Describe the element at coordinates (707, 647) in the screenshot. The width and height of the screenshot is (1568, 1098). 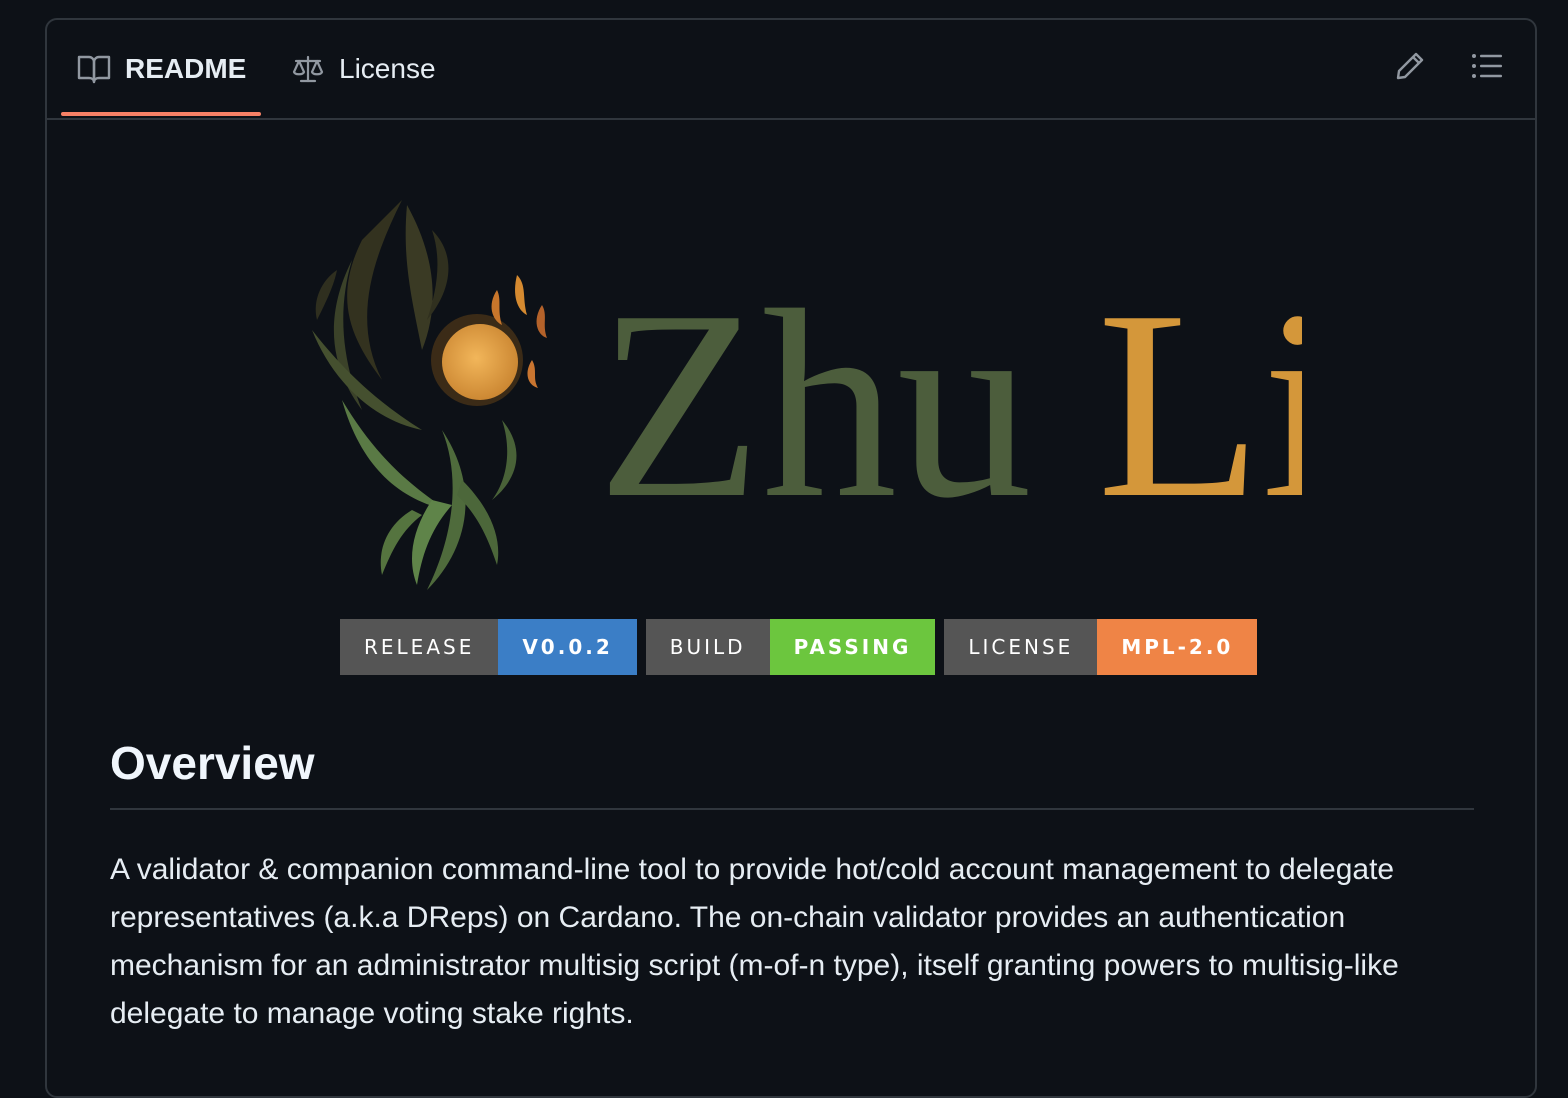
I see `build-badge-key: BUILD` at that location.